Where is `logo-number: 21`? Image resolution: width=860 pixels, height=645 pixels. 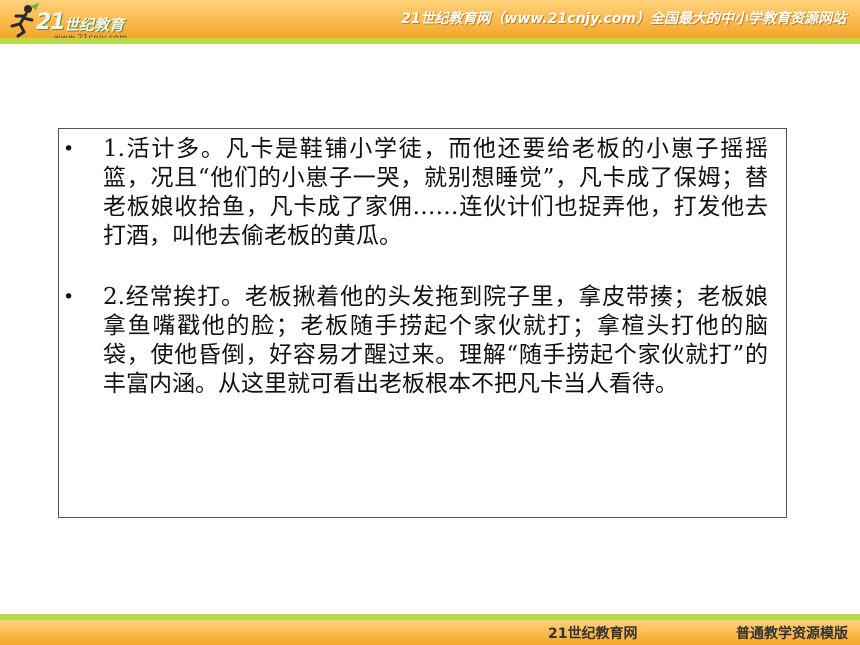 logo-number: 21 is located at coordinates (51, 22).